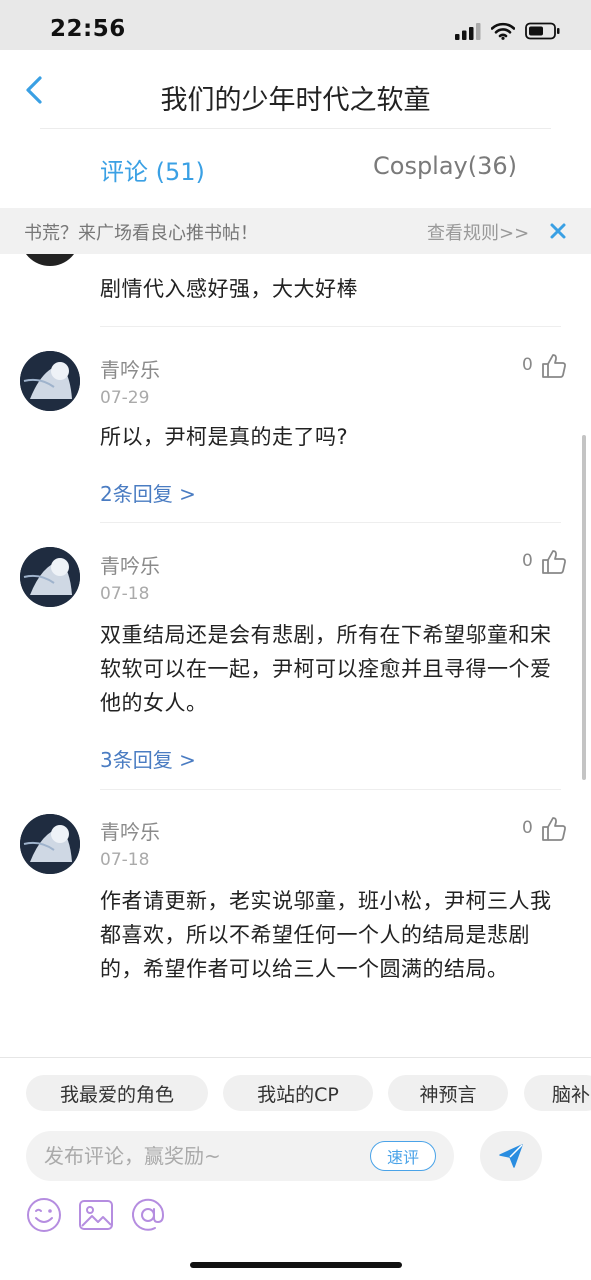 The image size is (591, 1280). Describe the element at coordinates (152, 169) in the screenshot. I see `tab-comments: 评论 (51)` at that location.